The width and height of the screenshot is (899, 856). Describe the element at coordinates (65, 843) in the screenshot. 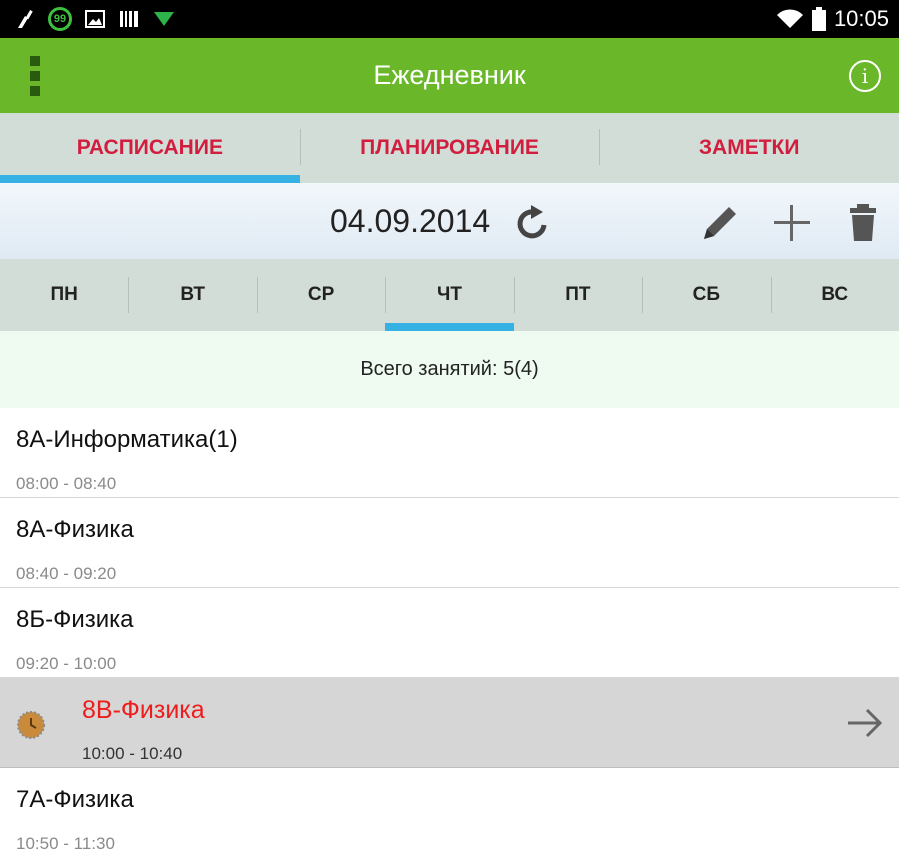

I see `lesson-time: 10:50 - 11:30` at that location.